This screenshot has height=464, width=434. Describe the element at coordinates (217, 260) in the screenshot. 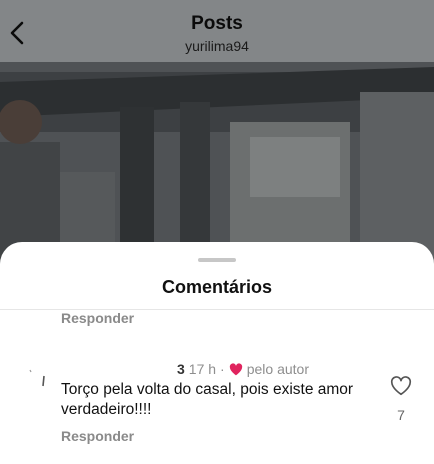

I see `sheet-drag-handle` at that location.